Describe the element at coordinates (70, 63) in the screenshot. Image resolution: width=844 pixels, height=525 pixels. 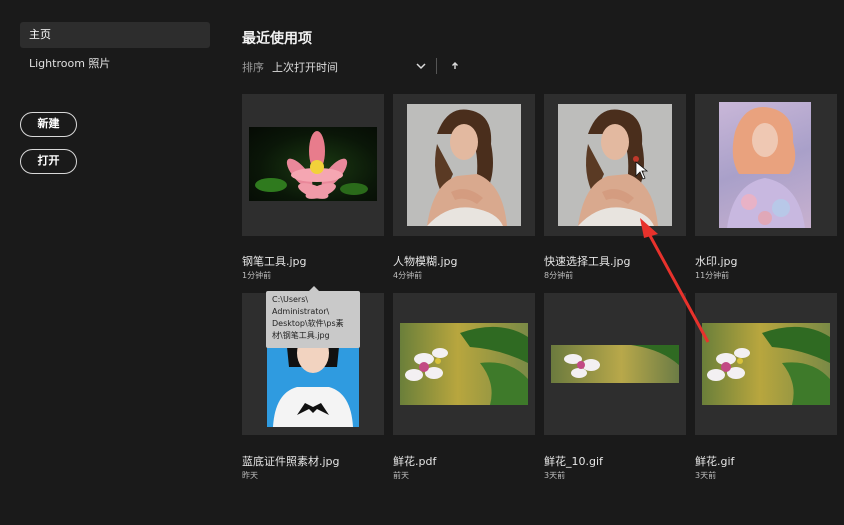
I see `sidebar-item-label: Lightroom 照片` at that location.